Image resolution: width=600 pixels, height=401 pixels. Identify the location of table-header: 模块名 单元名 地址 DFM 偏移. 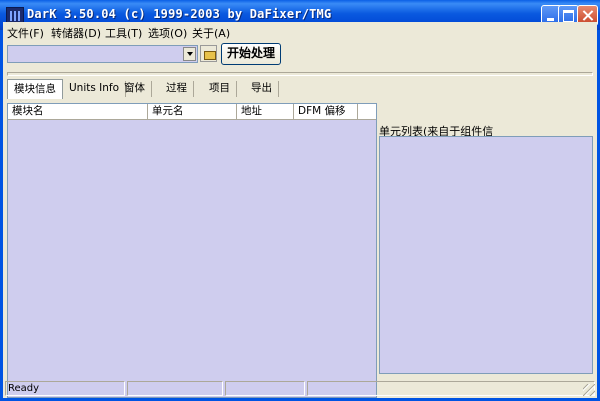
(192, 112).